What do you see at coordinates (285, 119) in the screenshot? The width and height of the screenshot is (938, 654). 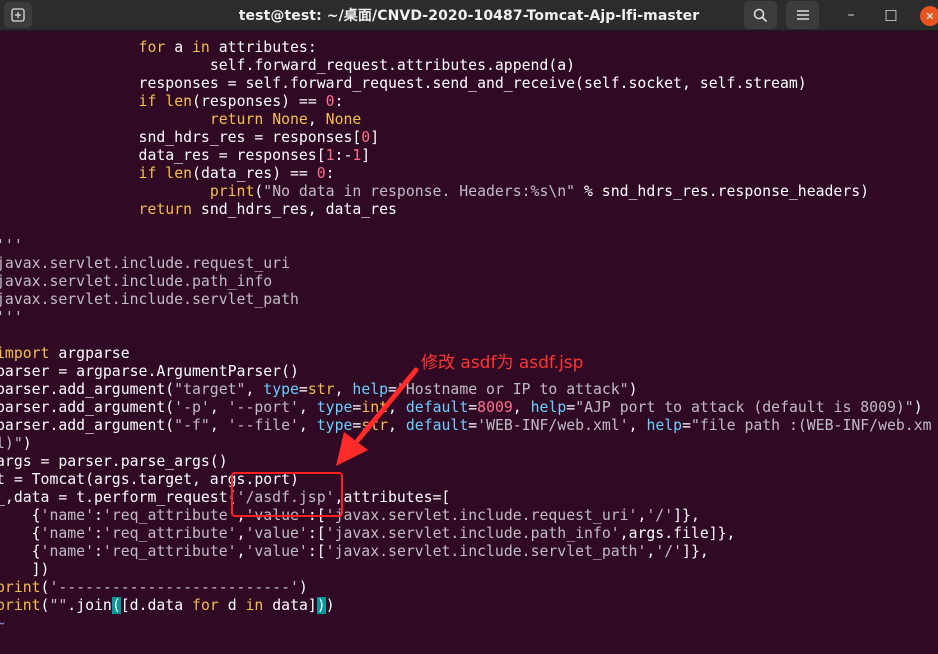 I see `code-line: return None, None` at bounding box center [285, 119].